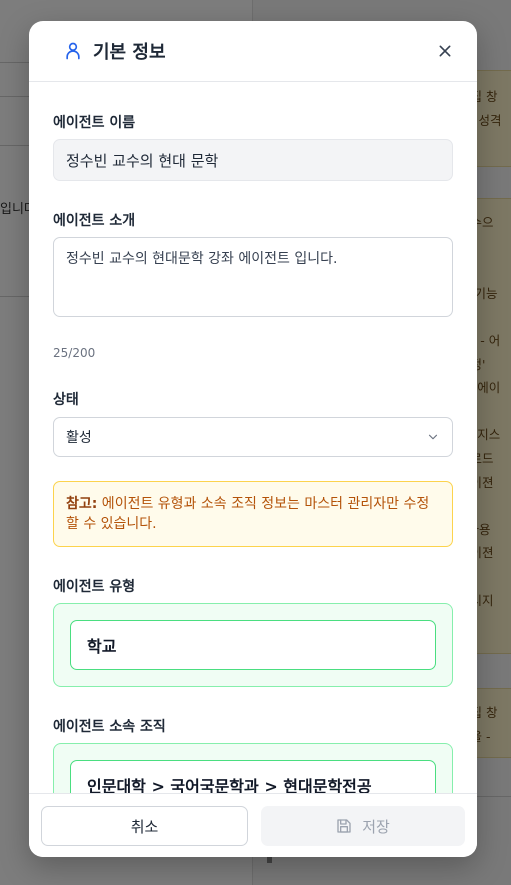 The image size is (511, 885). Describe the element at coordinates (144, 826) in the screenshot. I see `cancel-button: 취소` at that location.